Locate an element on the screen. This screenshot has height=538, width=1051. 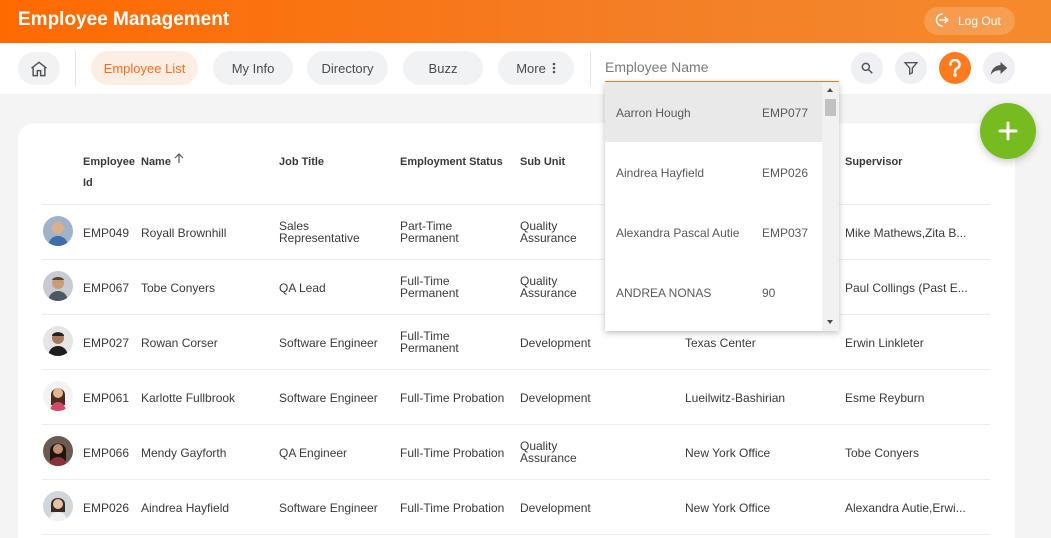
option-name: Aindrea Hayfield is located at coordinates (660, 173).